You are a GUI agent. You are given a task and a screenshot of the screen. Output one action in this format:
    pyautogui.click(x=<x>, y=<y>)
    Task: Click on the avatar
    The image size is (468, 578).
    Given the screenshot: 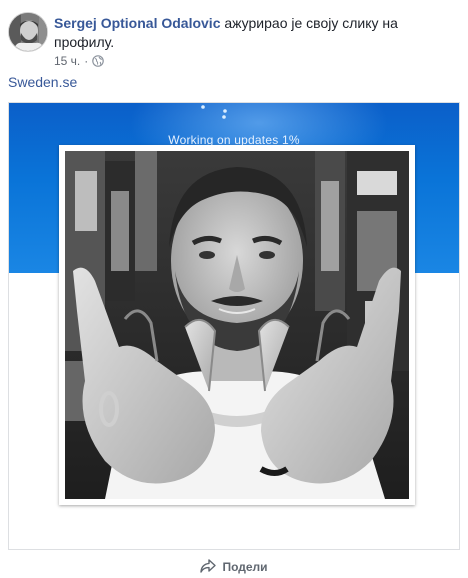 What is the action you would take?
    pyautogui.click(x=28, y=32)
    